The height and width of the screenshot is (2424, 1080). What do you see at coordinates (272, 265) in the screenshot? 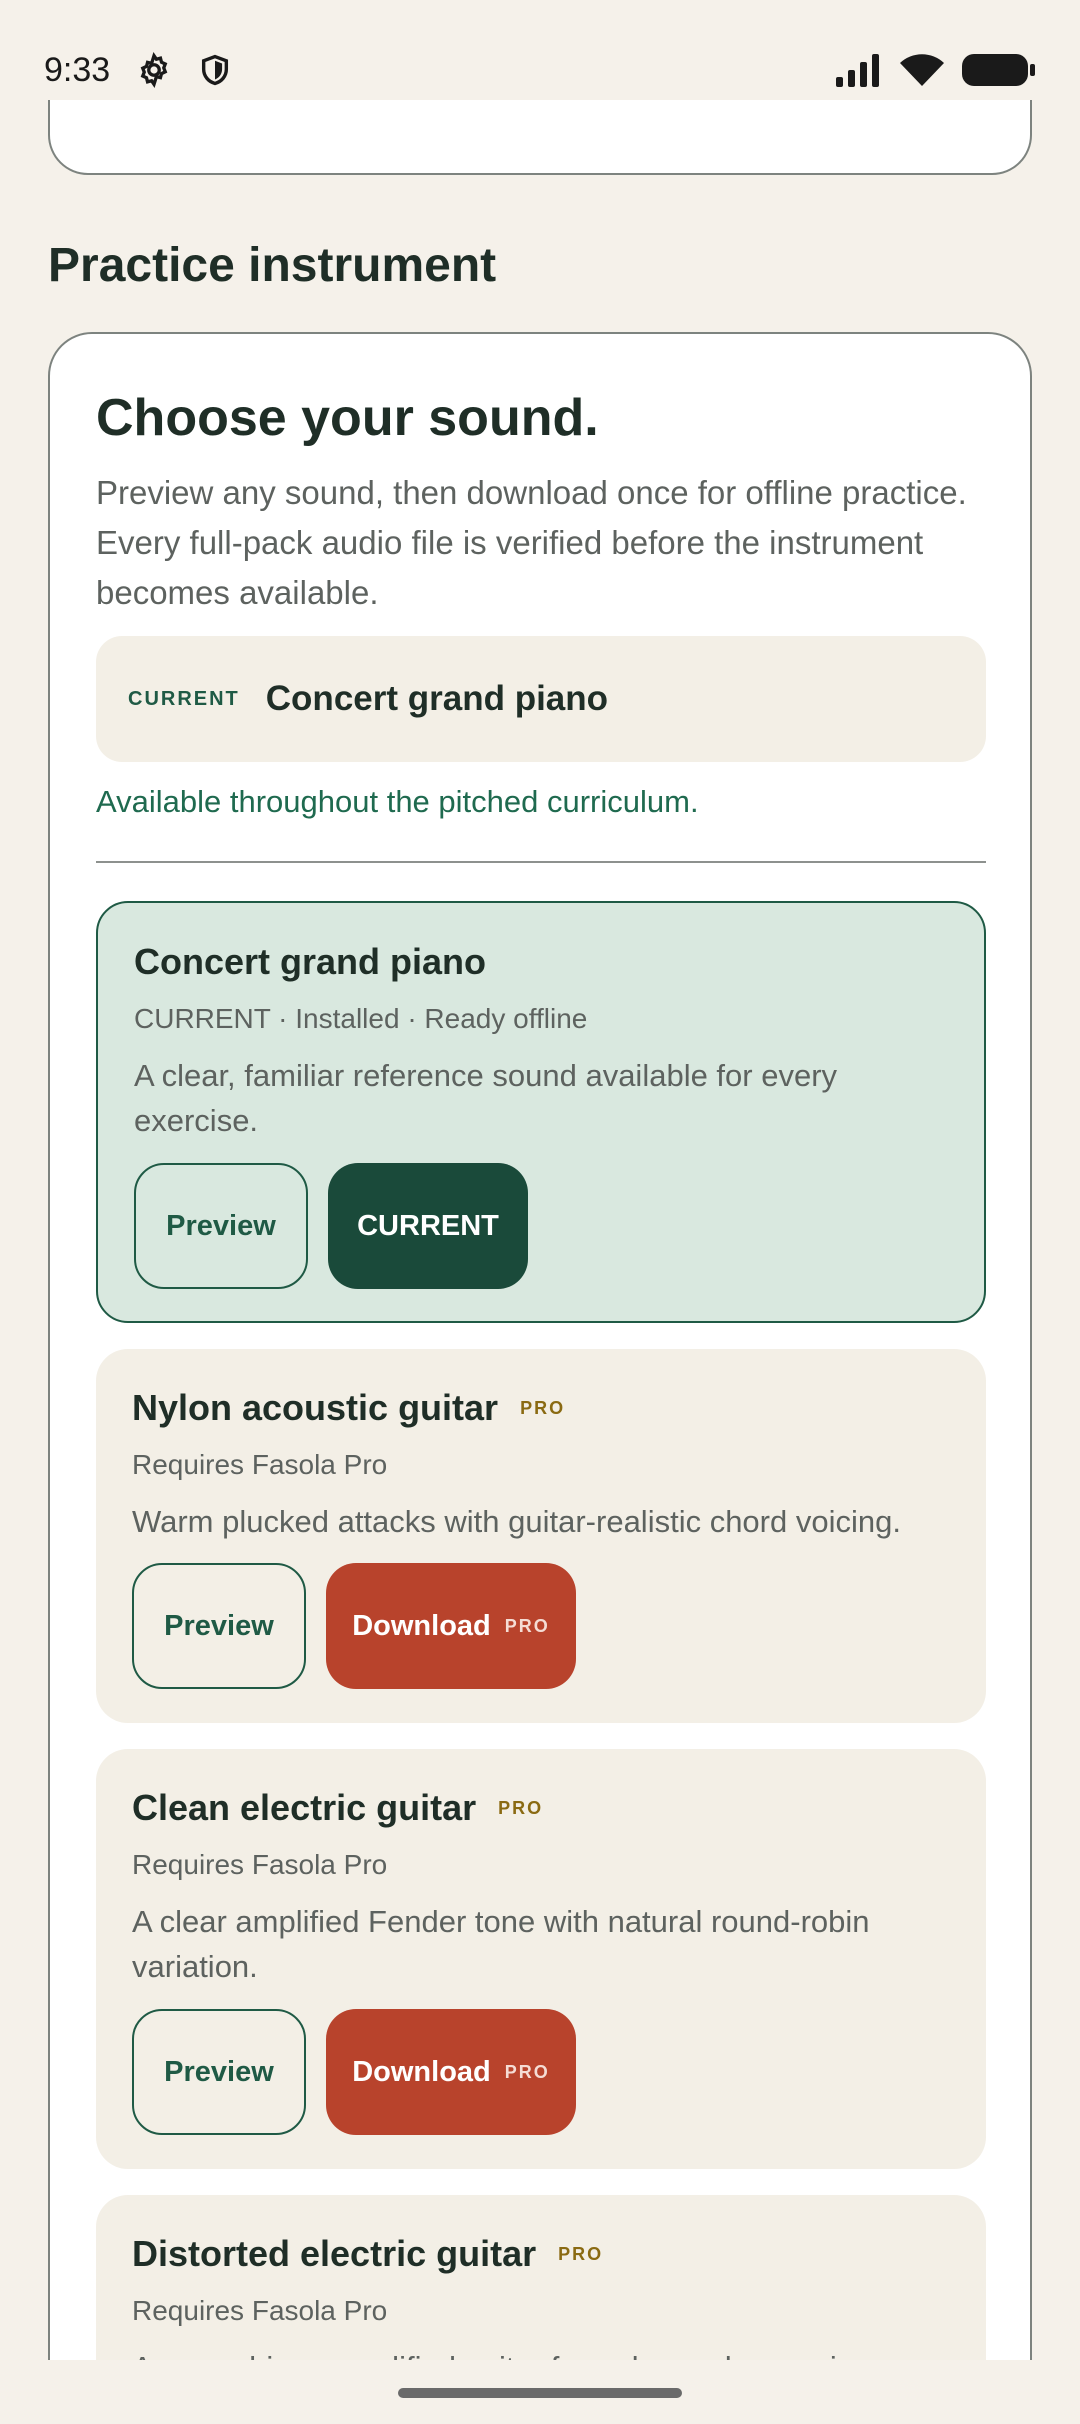
I see `section-title: Practice instrument` at bounding box center [272, 265].